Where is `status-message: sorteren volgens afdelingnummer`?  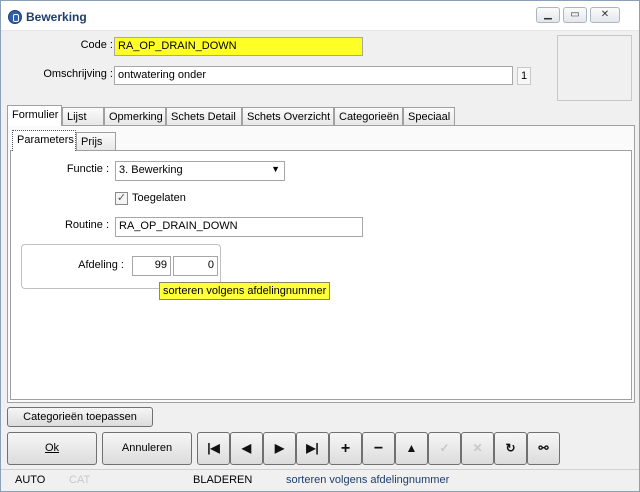
status-message: sorteren volgens afdelingnummer is located at coordinates (368, 480).